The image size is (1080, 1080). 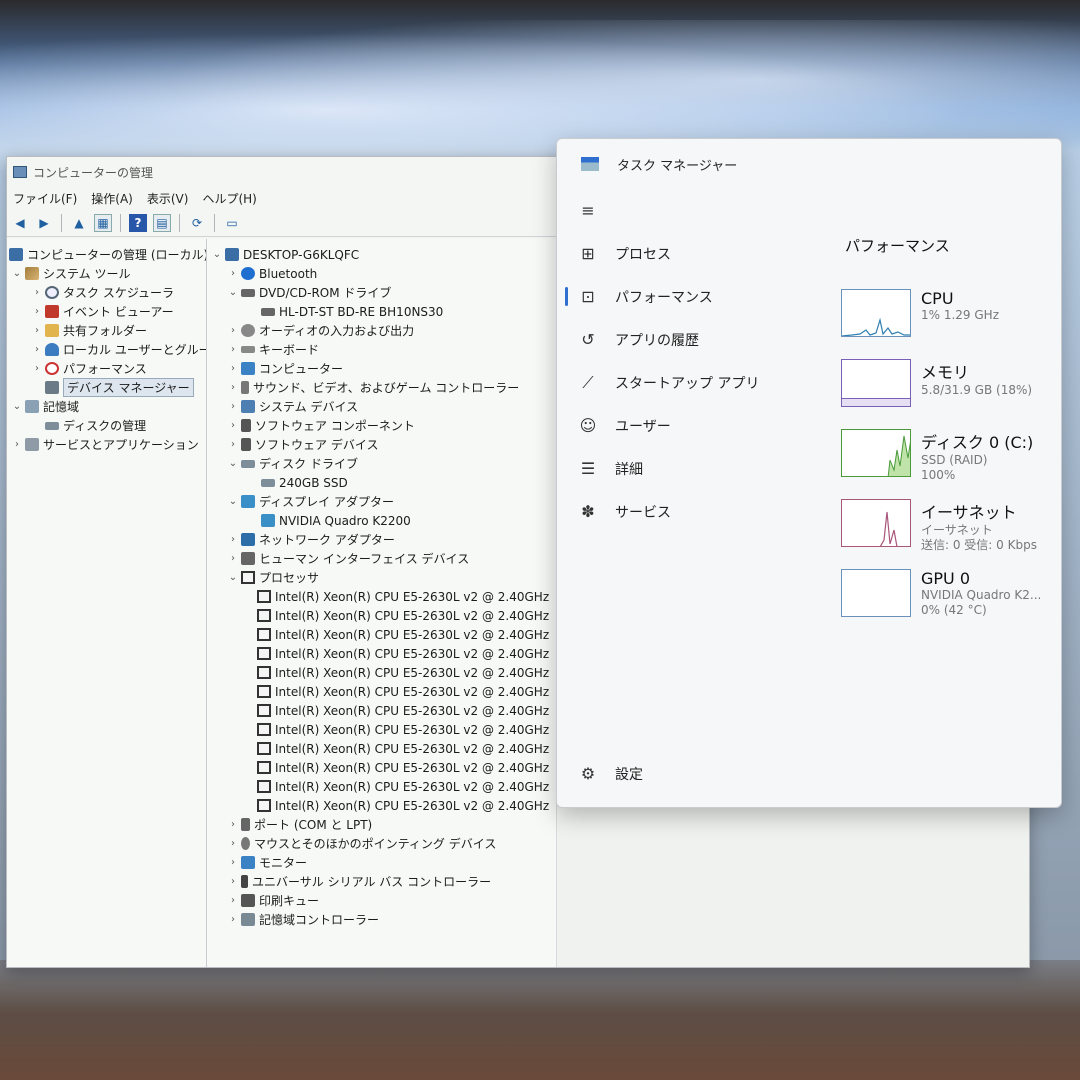 I want to click on menu-action: 操作(A), so click(x=112, y=198).